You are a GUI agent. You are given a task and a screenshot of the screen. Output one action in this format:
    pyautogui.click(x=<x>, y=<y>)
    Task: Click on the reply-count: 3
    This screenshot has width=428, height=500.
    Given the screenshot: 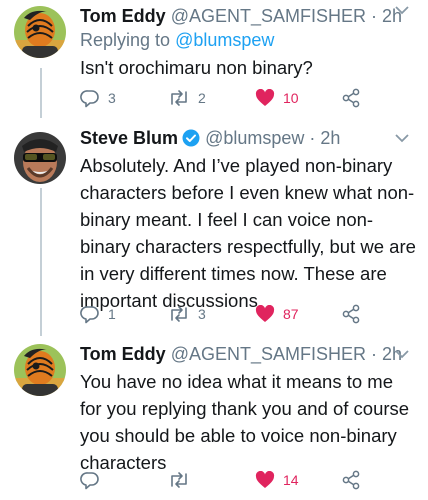 What is the action you would take?
    pyautogui.click(x=112, y=98)
    